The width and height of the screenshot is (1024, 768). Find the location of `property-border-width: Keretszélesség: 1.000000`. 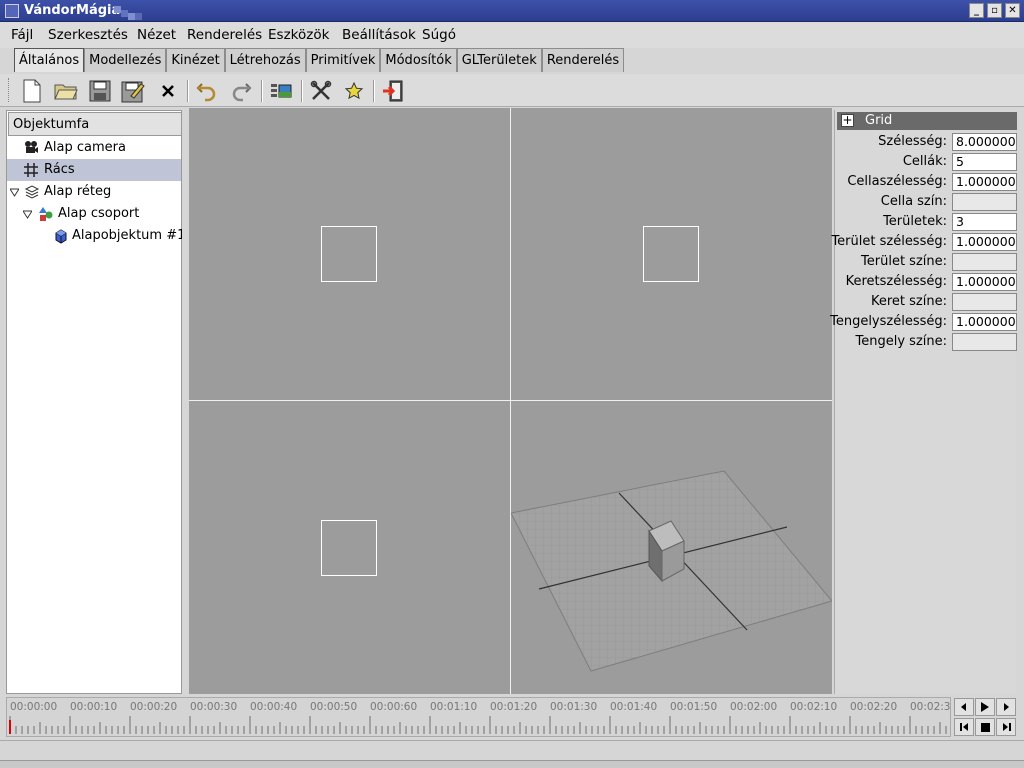

property-border-width: Keretszélesség: 1.000000 is located at coordinates (927, 282).